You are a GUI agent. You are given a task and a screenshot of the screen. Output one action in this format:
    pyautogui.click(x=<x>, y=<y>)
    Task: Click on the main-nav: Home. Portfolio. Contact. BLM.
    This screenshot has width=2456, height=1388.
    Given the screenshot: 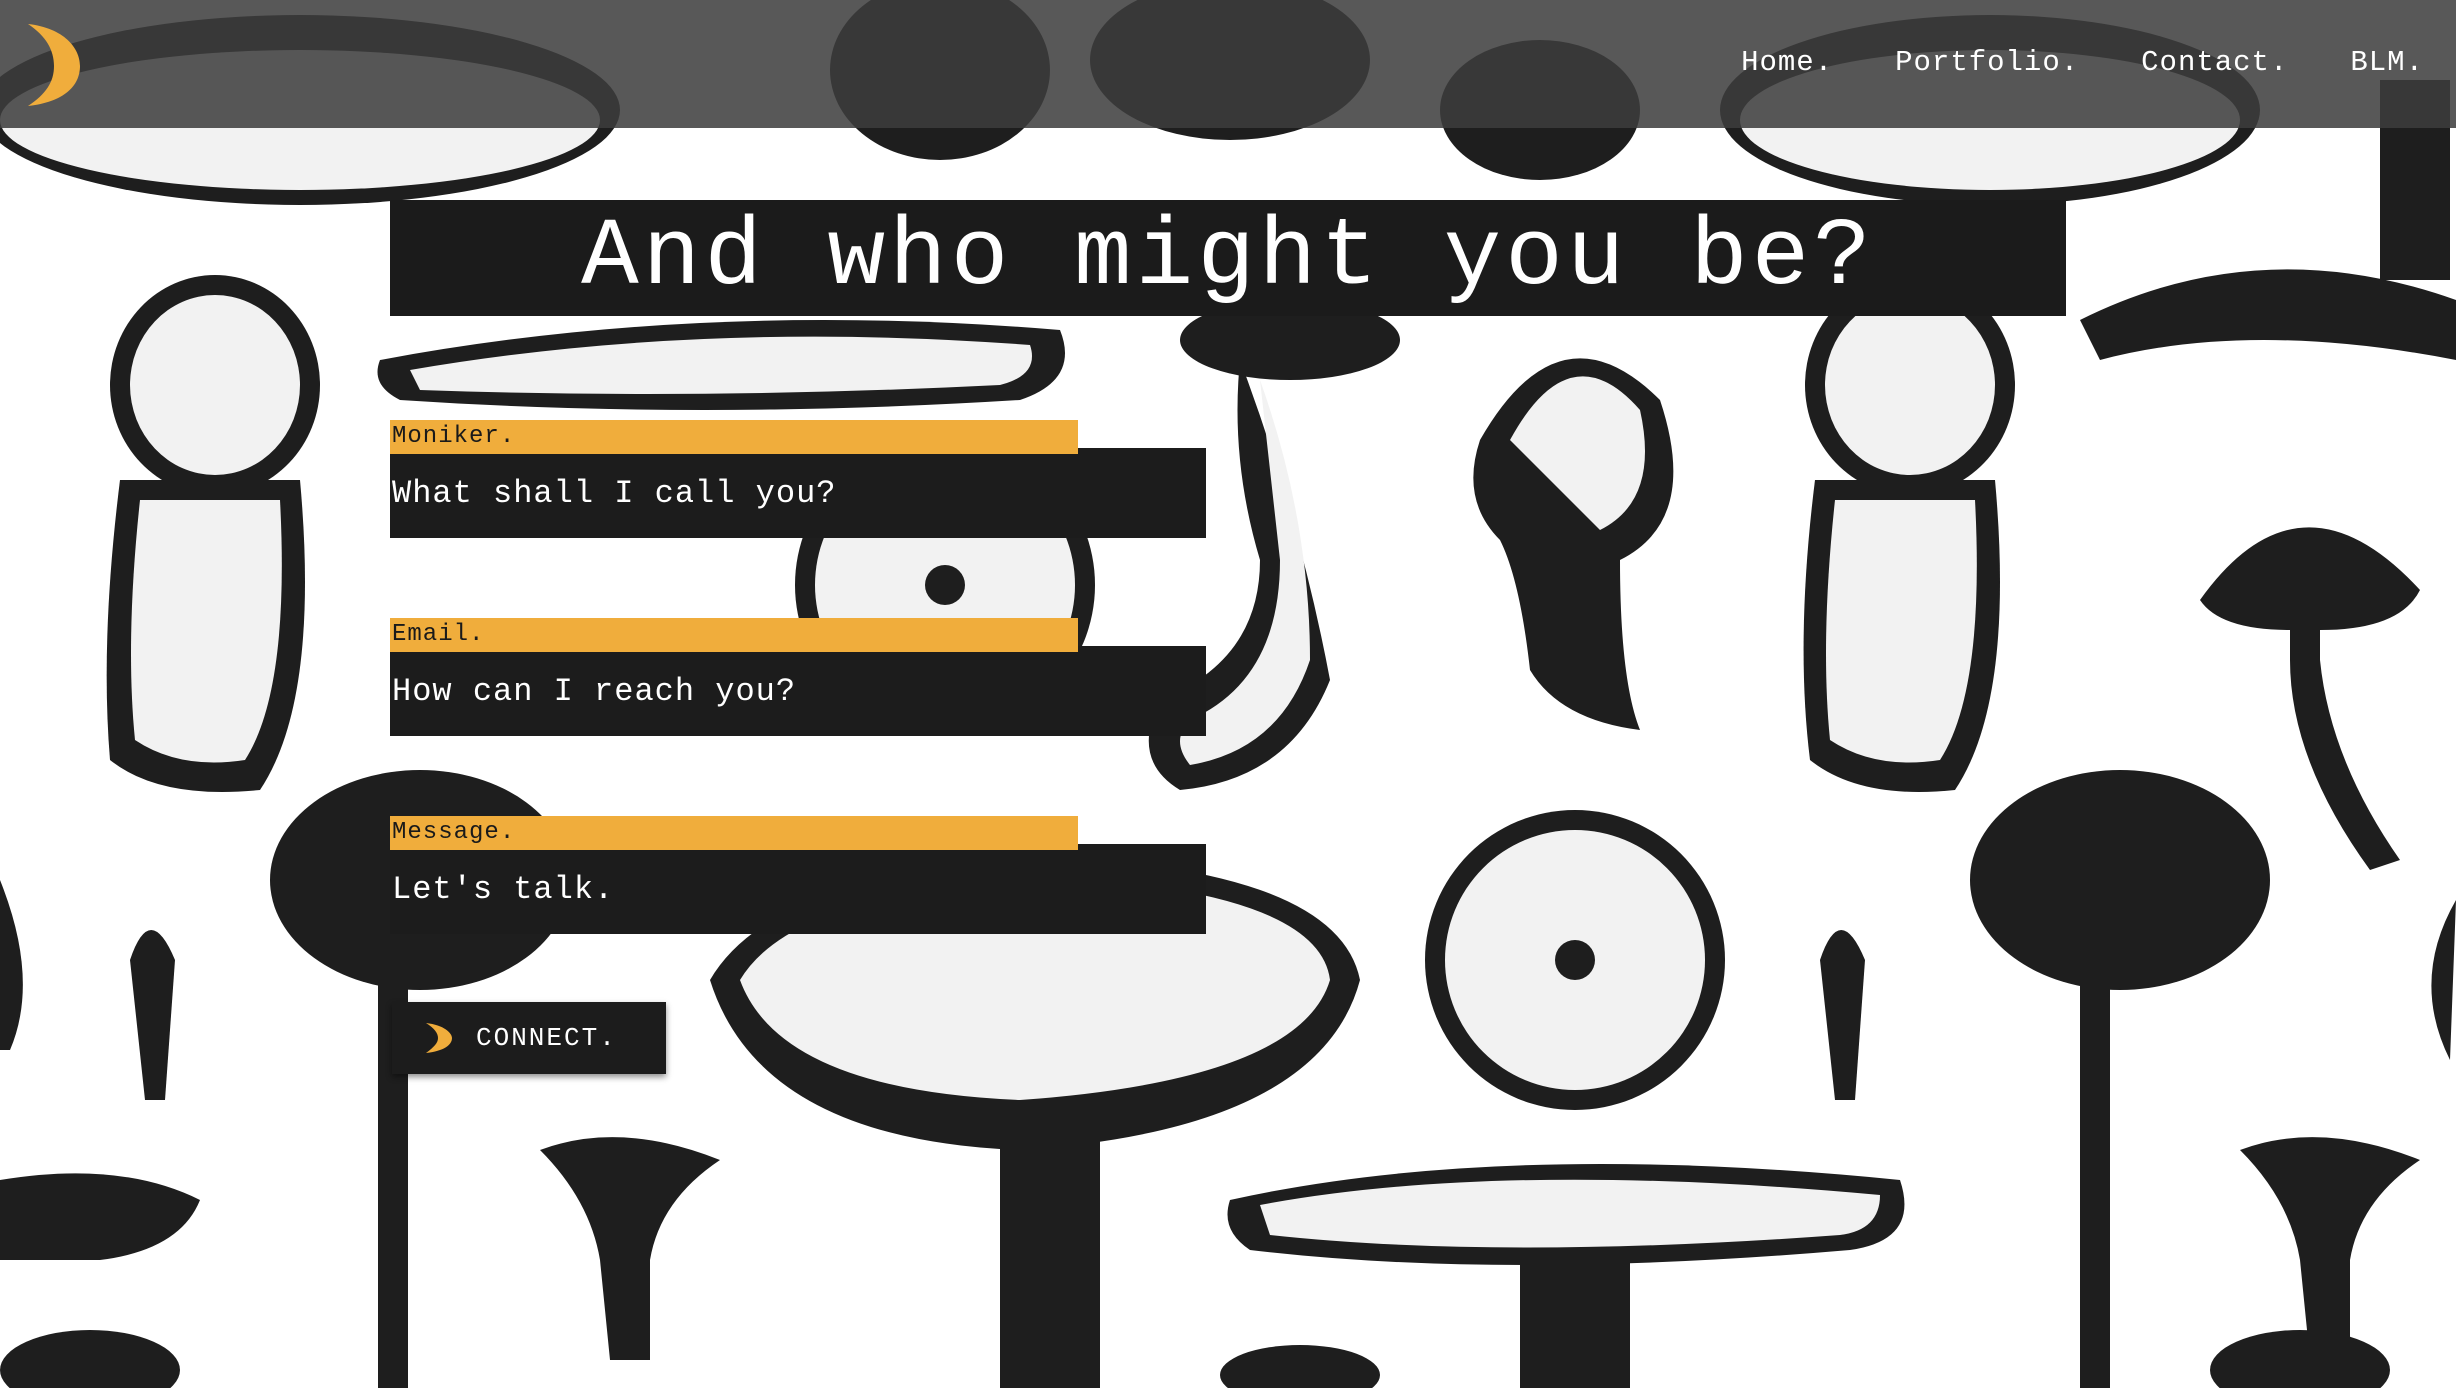 What is the action you would take?
    pyautogui.click(x=2098, y=62)
    